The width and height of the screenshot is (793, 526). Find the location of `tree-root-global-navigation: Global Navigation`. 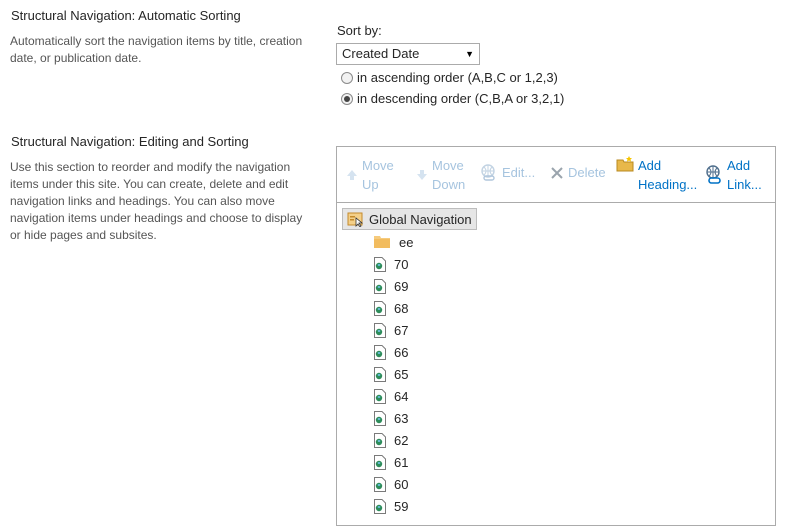

tree-root-global-navigation: Global Navigation is located at coordinates (409, 219).